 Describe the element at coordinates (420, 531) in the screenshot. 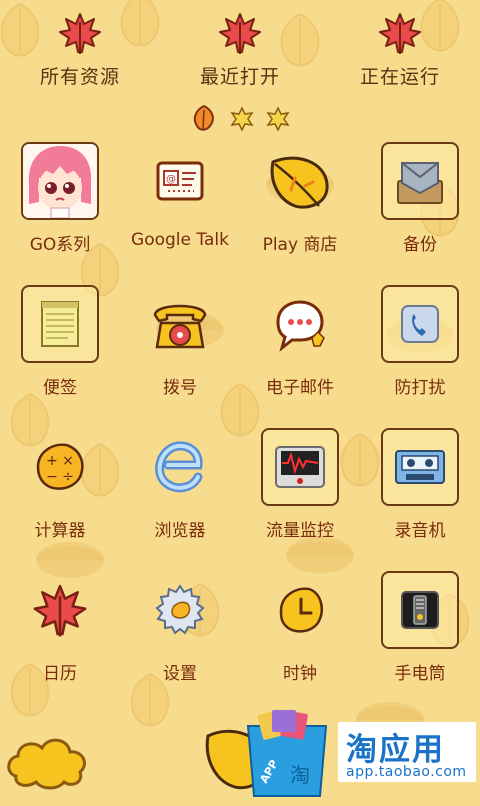

I see `app-label: 录音机` at that location.